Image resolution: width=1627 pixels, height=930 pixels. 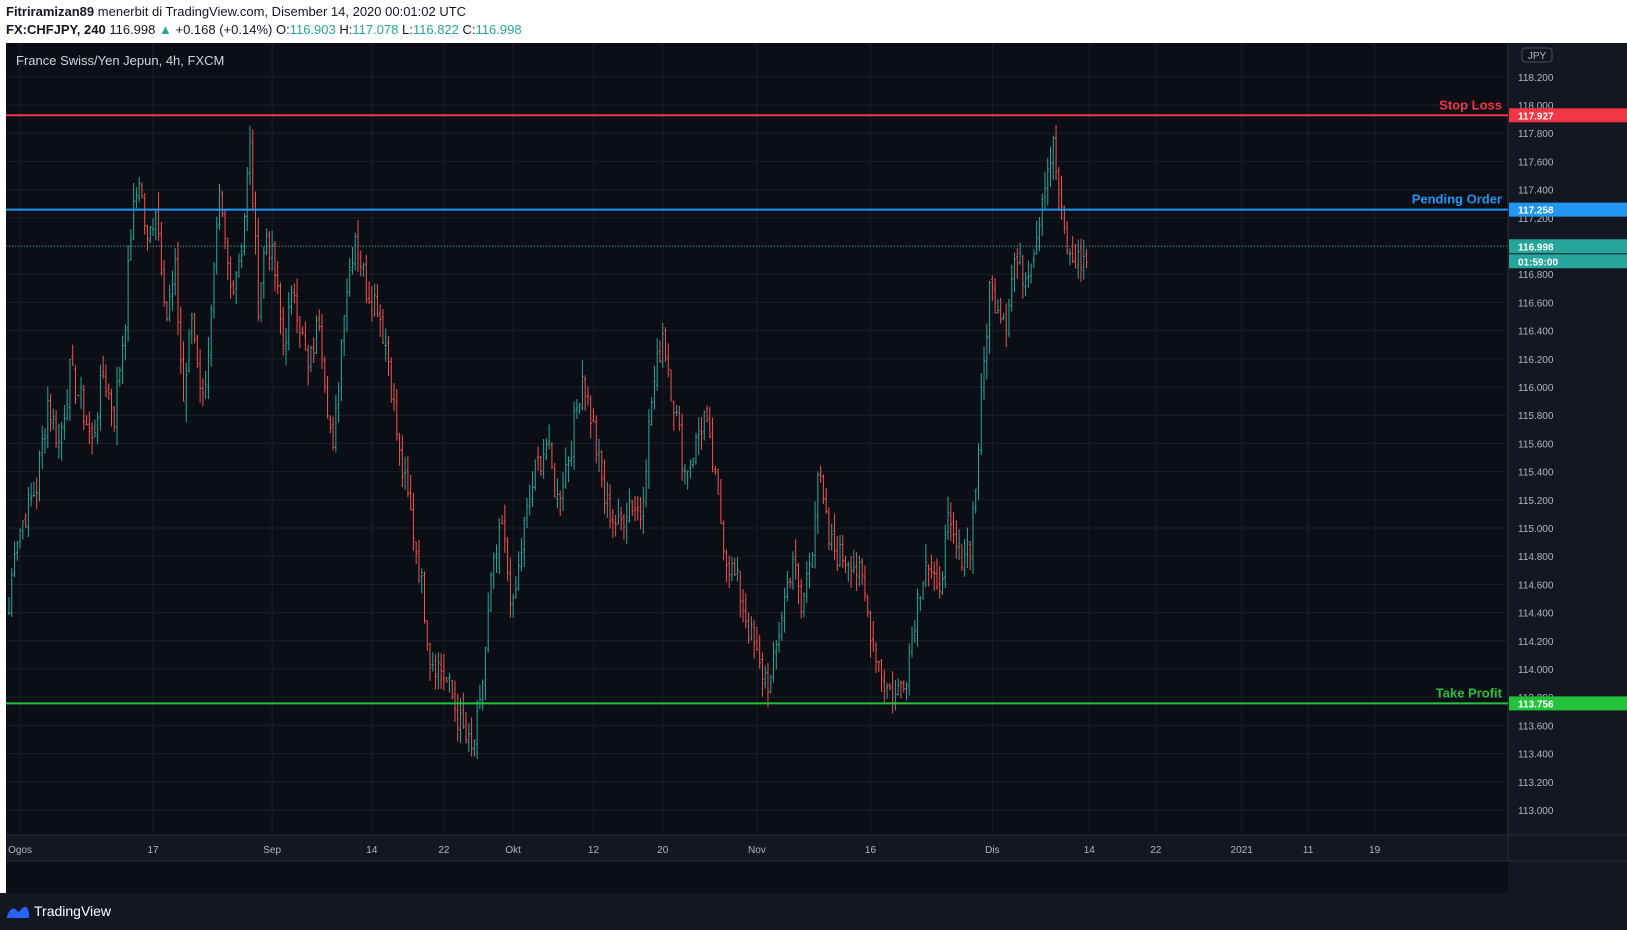 What do you see at coordinates (1308, 850) in the screenshot?
I see `x-tick-label: 11` at bounding box center [1308, 850].